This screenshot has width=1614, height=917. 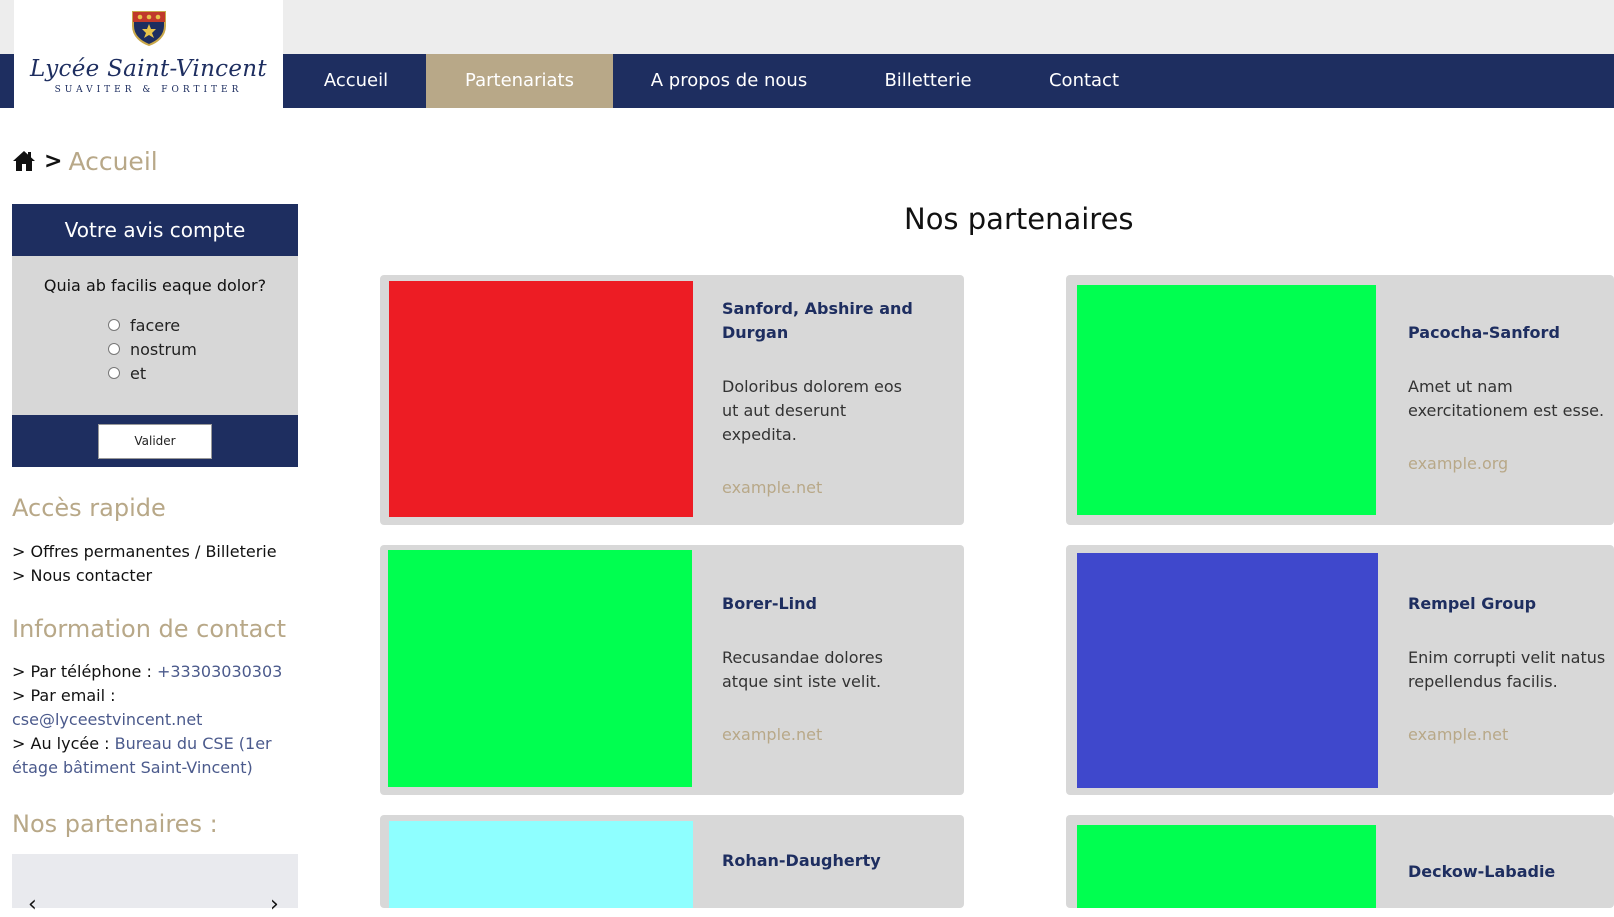 I want to click on poll-option: facere, so click(x=203, y=325).